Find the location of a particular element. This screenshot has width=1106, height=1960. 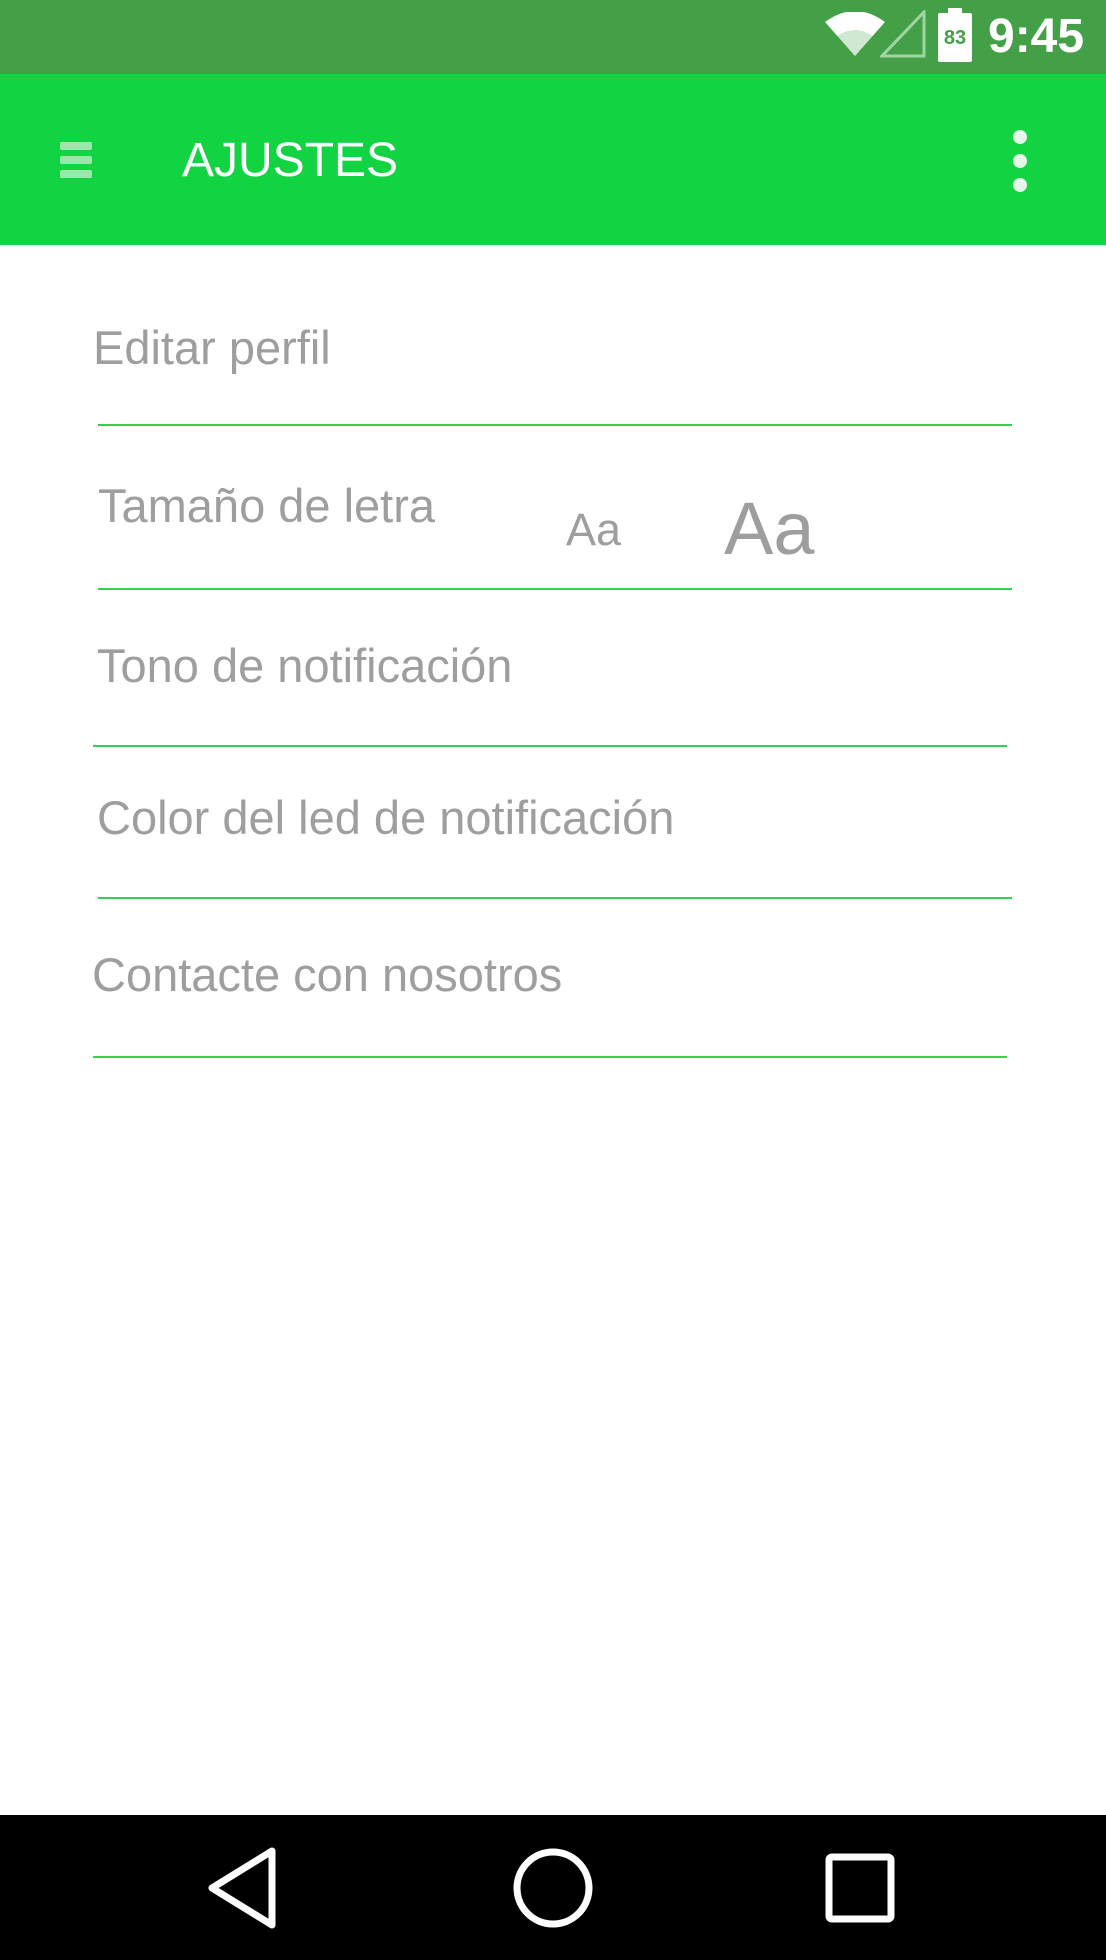

hamburger-menu-icon is located at coordinates (77, 160).